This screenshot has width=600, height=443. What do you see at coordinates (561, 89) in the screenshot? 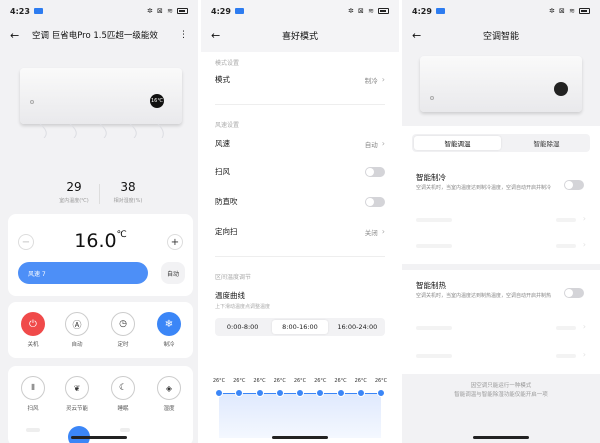
I see `ac-display-dot` at bounding box center [561, 89].